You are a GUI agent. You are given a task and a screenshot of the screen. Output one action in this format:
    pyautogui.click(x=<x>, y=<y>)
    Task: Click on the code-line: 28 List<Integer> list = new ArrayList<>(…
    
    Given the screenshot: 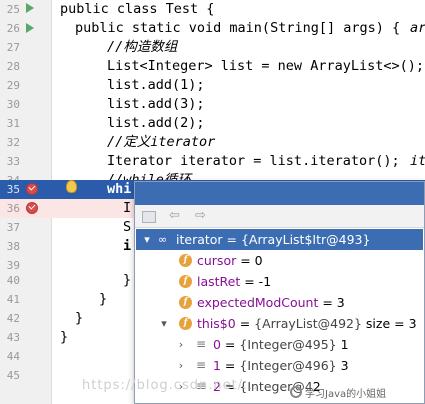 What is the action you would take?
    pyautogui.click(x=212, y=66)
    